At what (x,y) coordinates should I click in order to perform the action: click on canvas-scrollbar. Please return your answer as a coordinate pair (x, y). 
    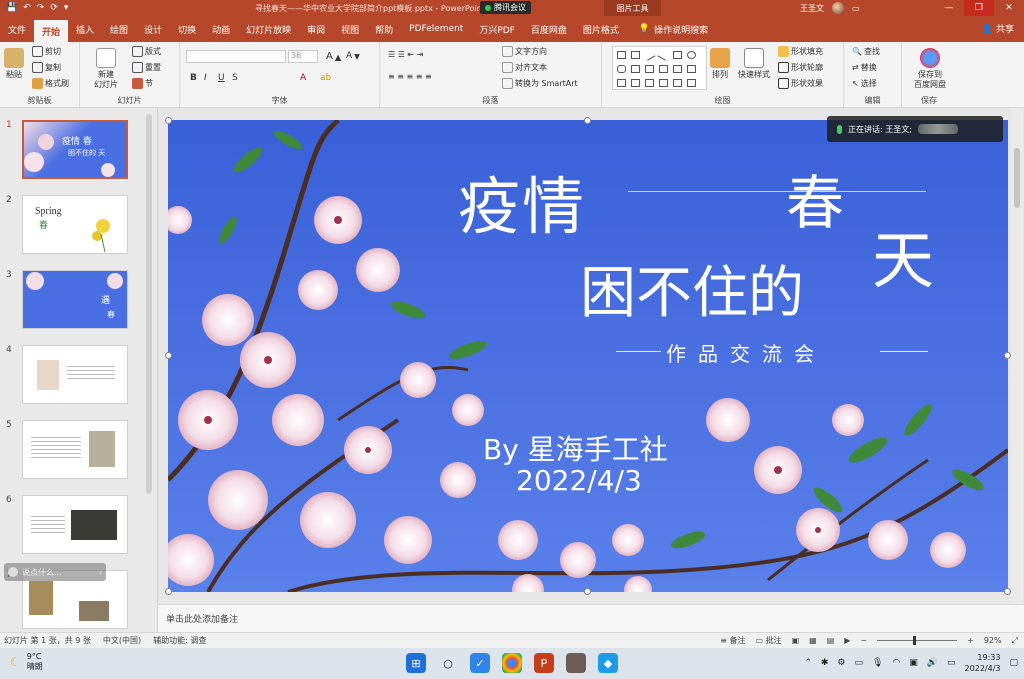
    Looking at the image, I should click on (1017, 356).